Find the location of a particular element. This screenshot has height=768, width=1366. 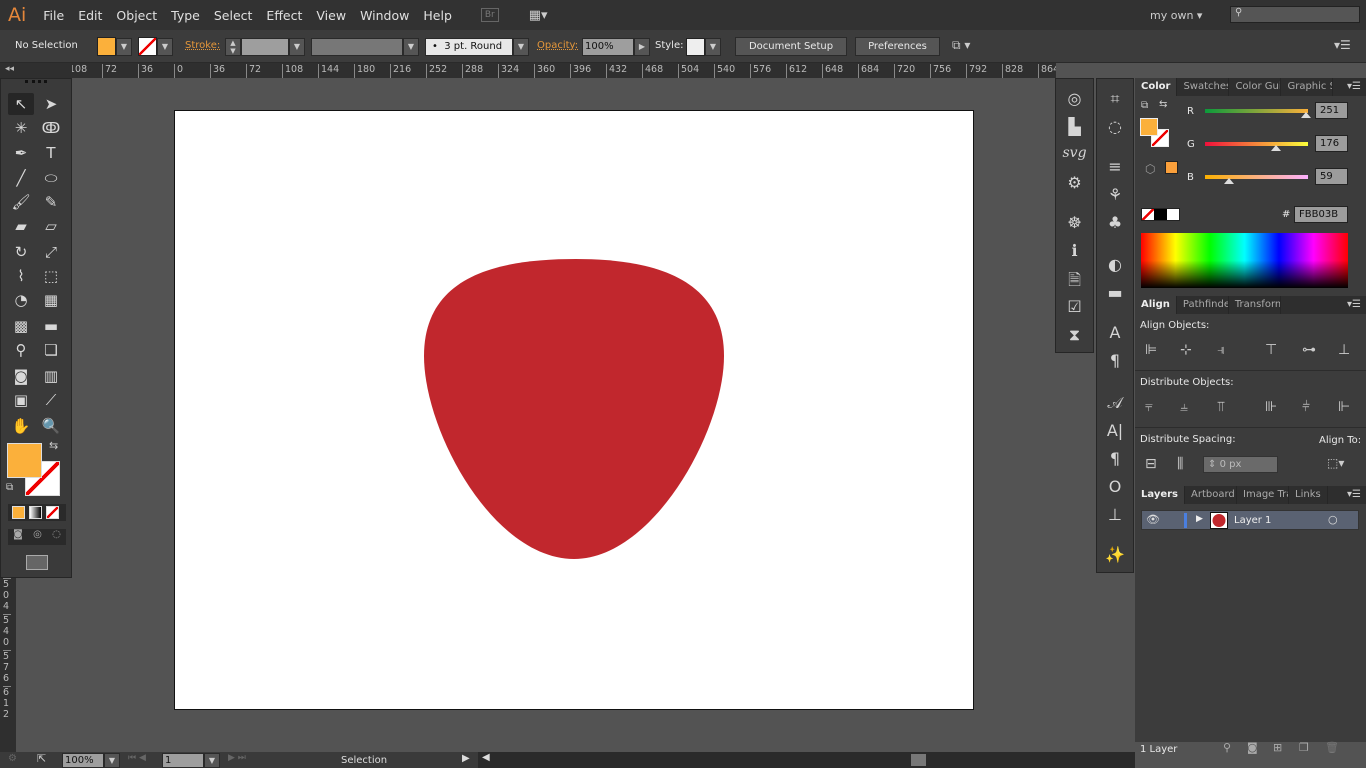

slice-tool: ⟋ is located at coordinates (51, 400).